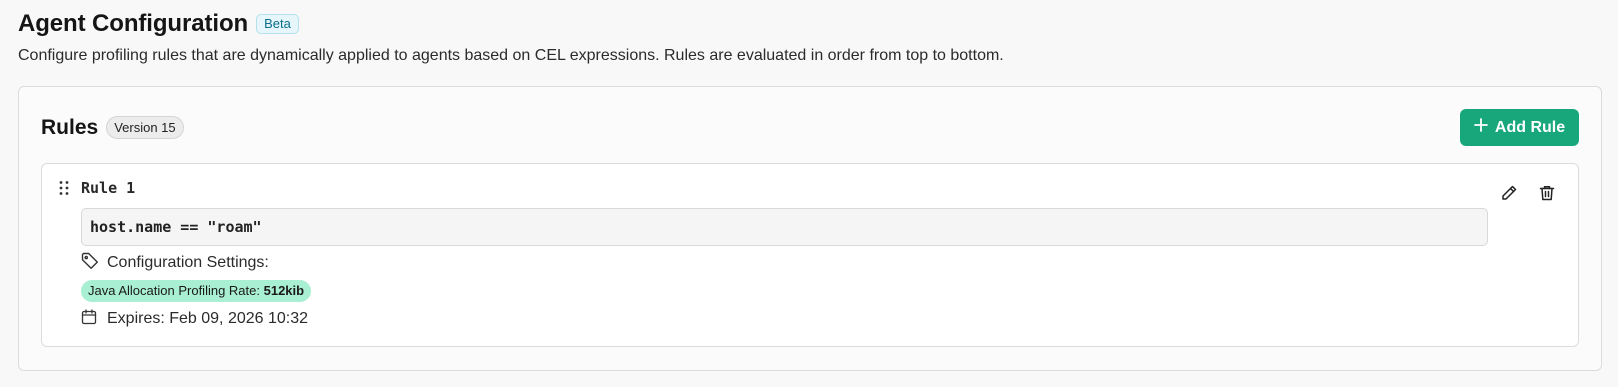  I want to click on rules-title: Rules, so click(70, 127).